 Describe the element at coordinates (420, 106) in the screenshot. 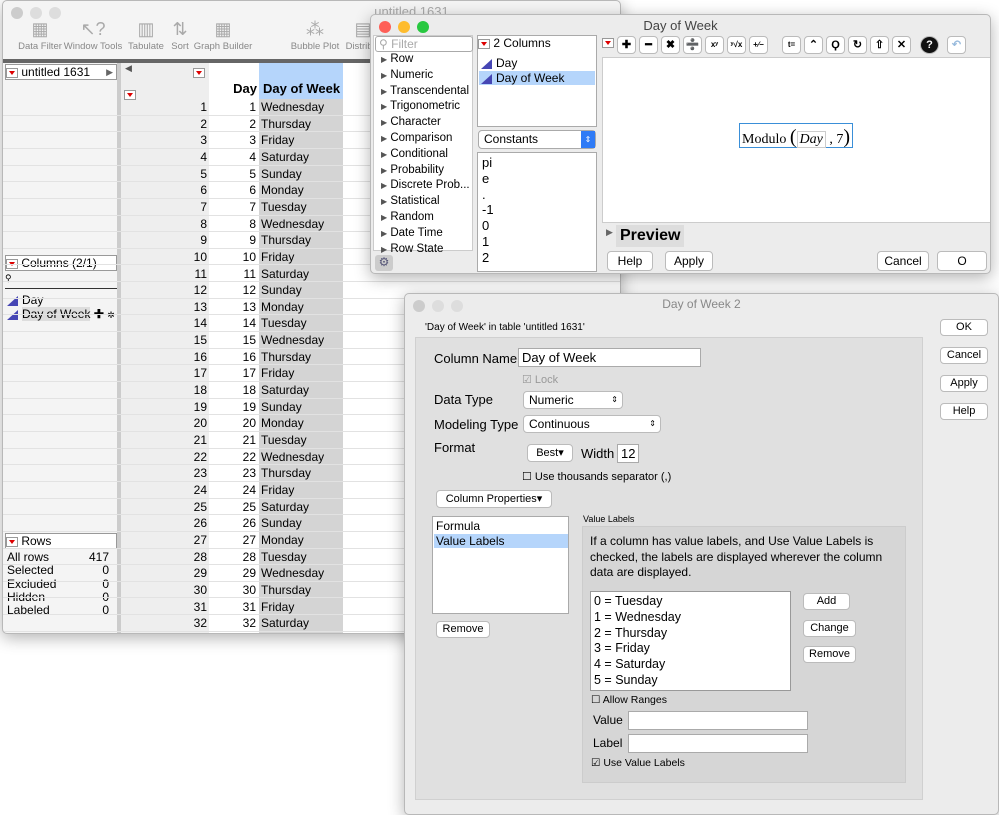

I see `function-category: ▶ Trigonometric` at that location.